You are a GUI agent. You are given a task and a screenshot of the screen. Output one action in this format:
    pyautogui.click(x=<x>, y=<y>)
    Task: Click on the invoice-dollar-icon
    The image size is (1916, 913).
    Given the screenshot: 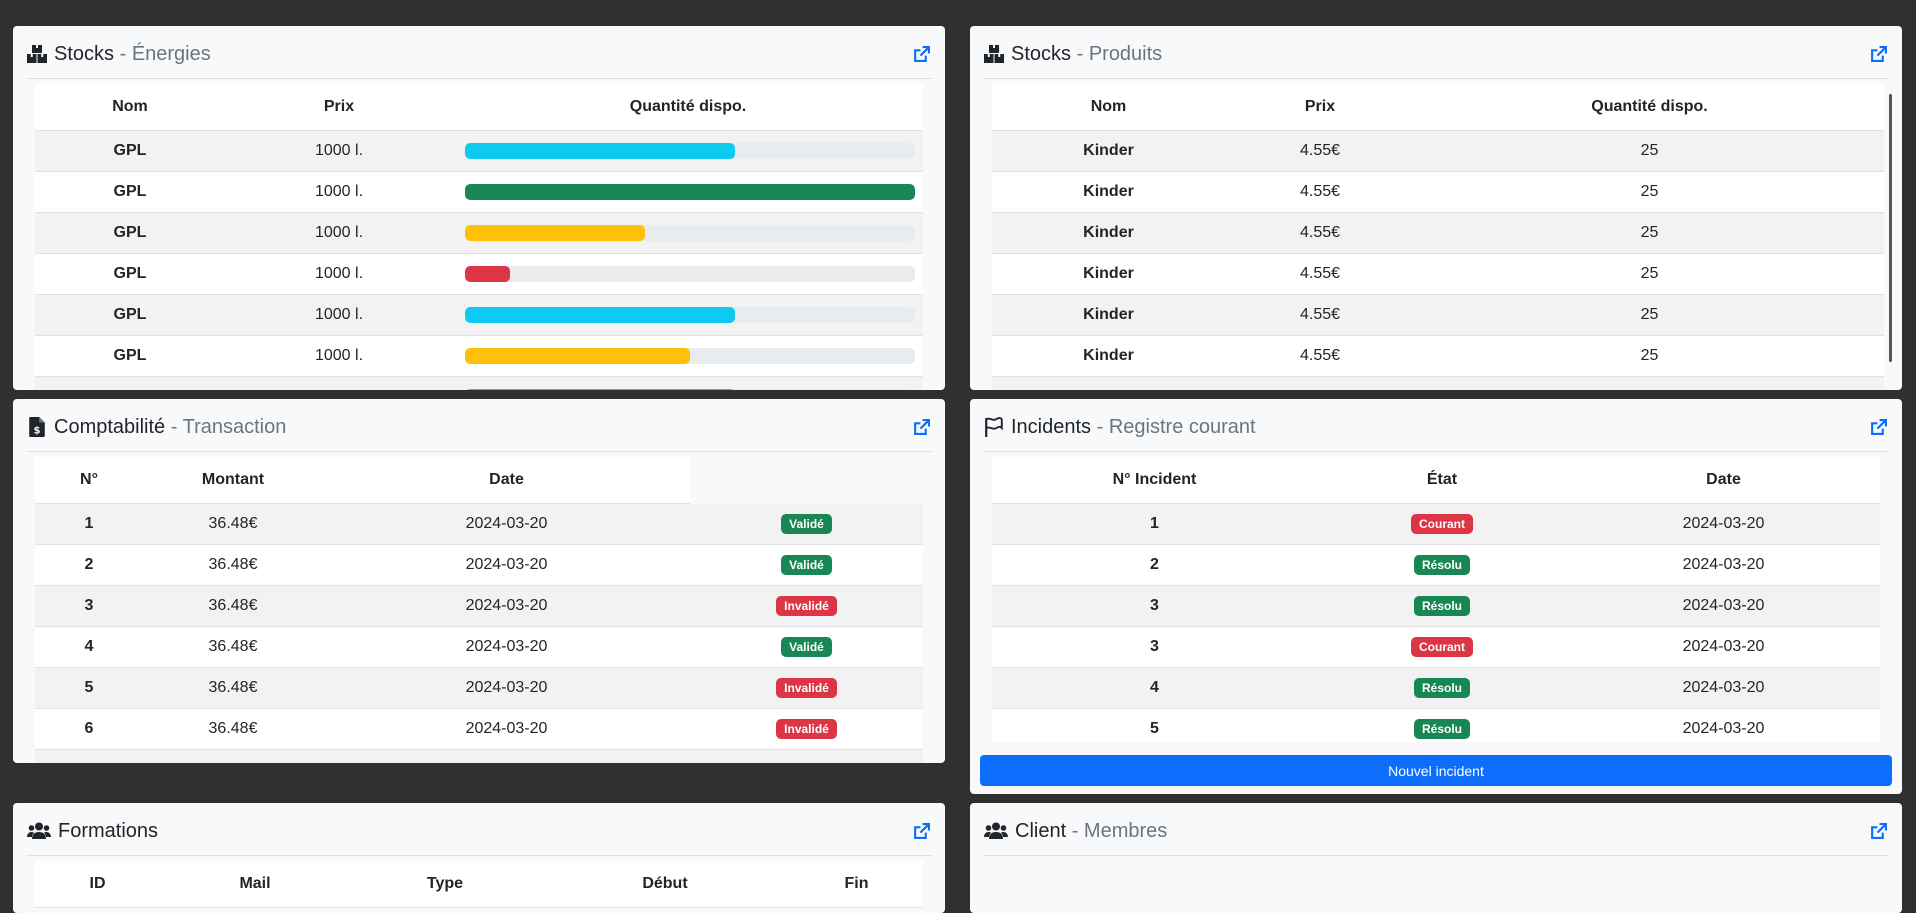 What is the action you would take?
    pyautogui.click(x=37, y=427)
    